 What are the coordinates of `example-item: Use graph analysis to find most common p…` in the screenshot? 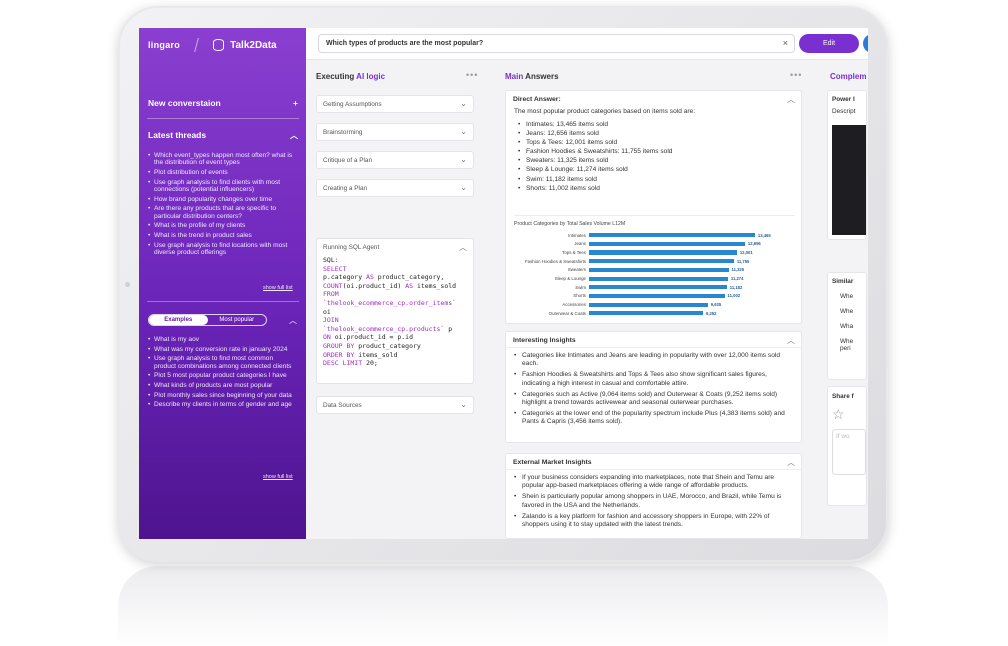 It's located at (222, 362).